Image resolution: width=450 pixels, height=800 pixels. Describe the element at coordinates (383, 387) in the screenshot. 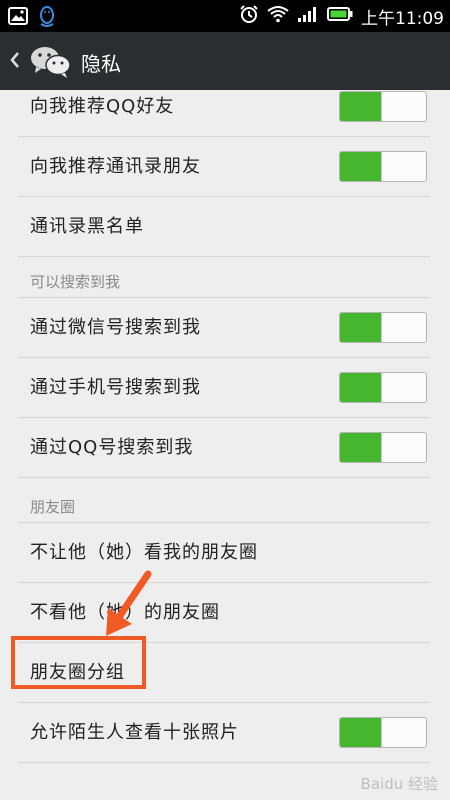

I see `search-phone-toggle` at that location.